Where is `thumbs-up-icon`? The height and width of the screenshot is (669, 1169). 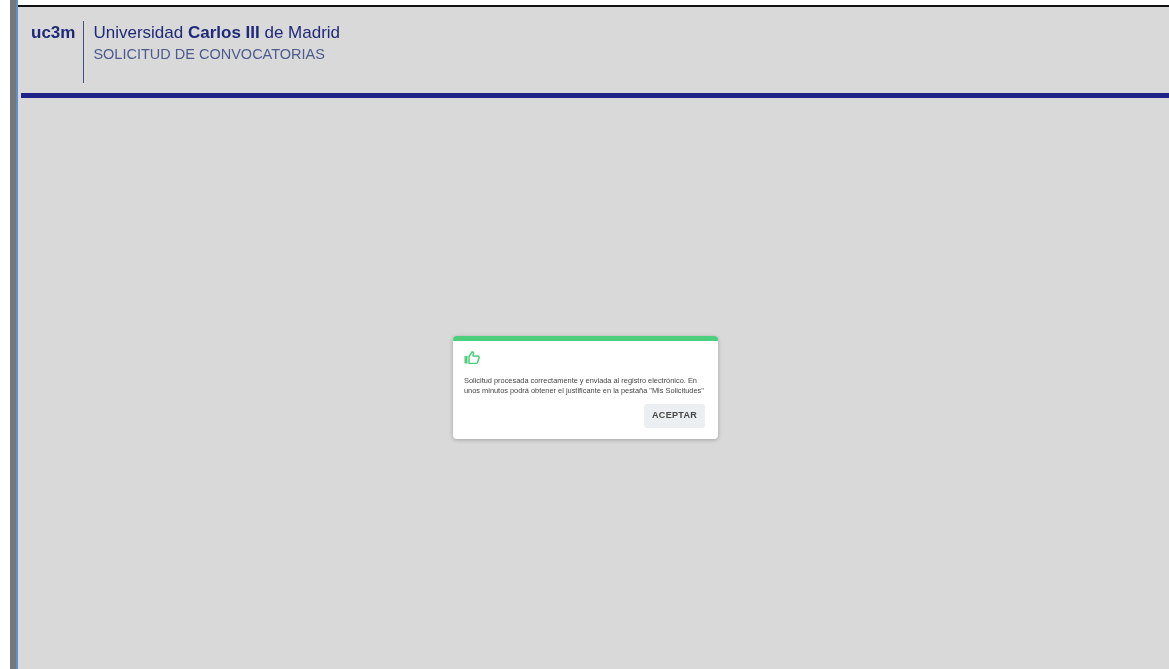
thumbs-up-icon is located at coordinates (472, 357).